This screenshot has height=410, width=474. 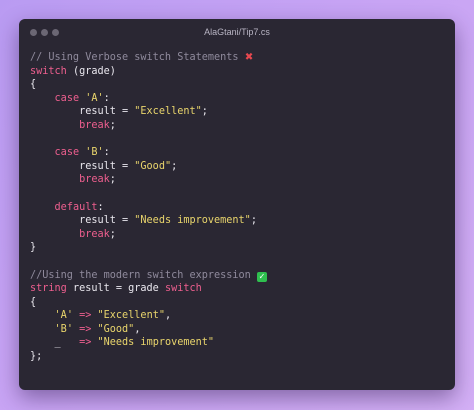 I want to click on title-bar: AlaGtani/Tip7.cs, so click(x=237, y=32).